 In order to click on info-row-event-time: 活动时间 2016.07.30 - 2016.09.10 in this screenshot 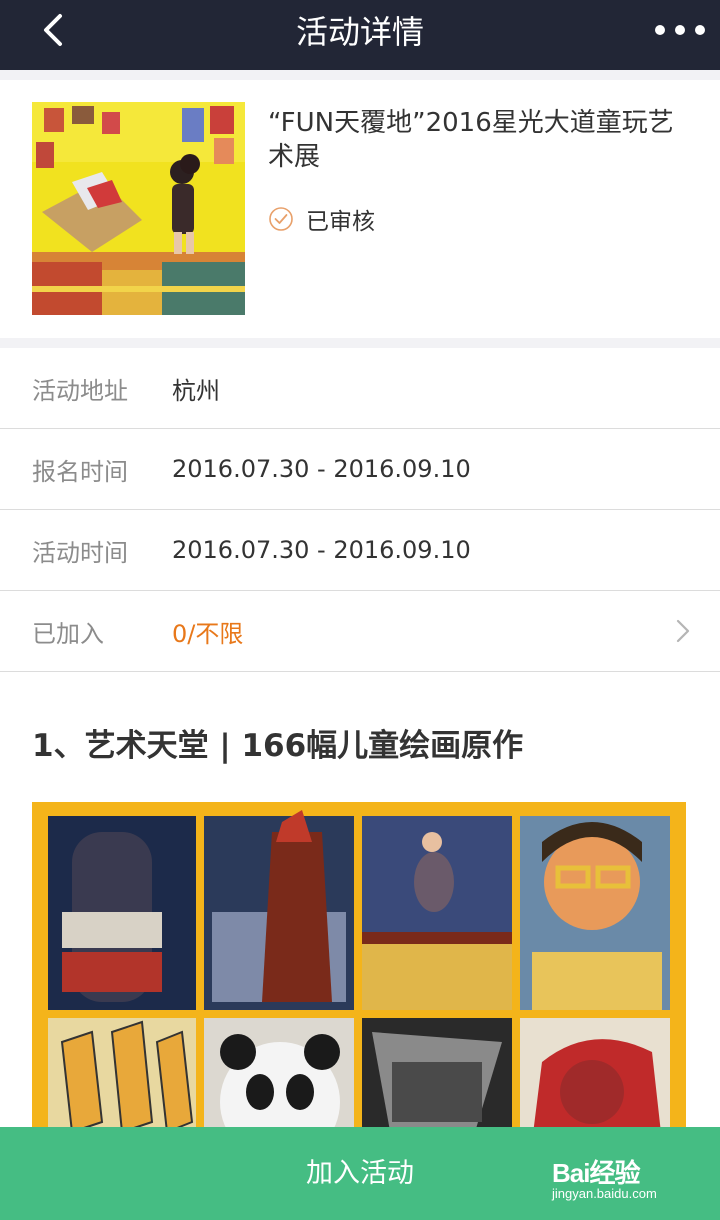, I will do `click(360, 550)`.